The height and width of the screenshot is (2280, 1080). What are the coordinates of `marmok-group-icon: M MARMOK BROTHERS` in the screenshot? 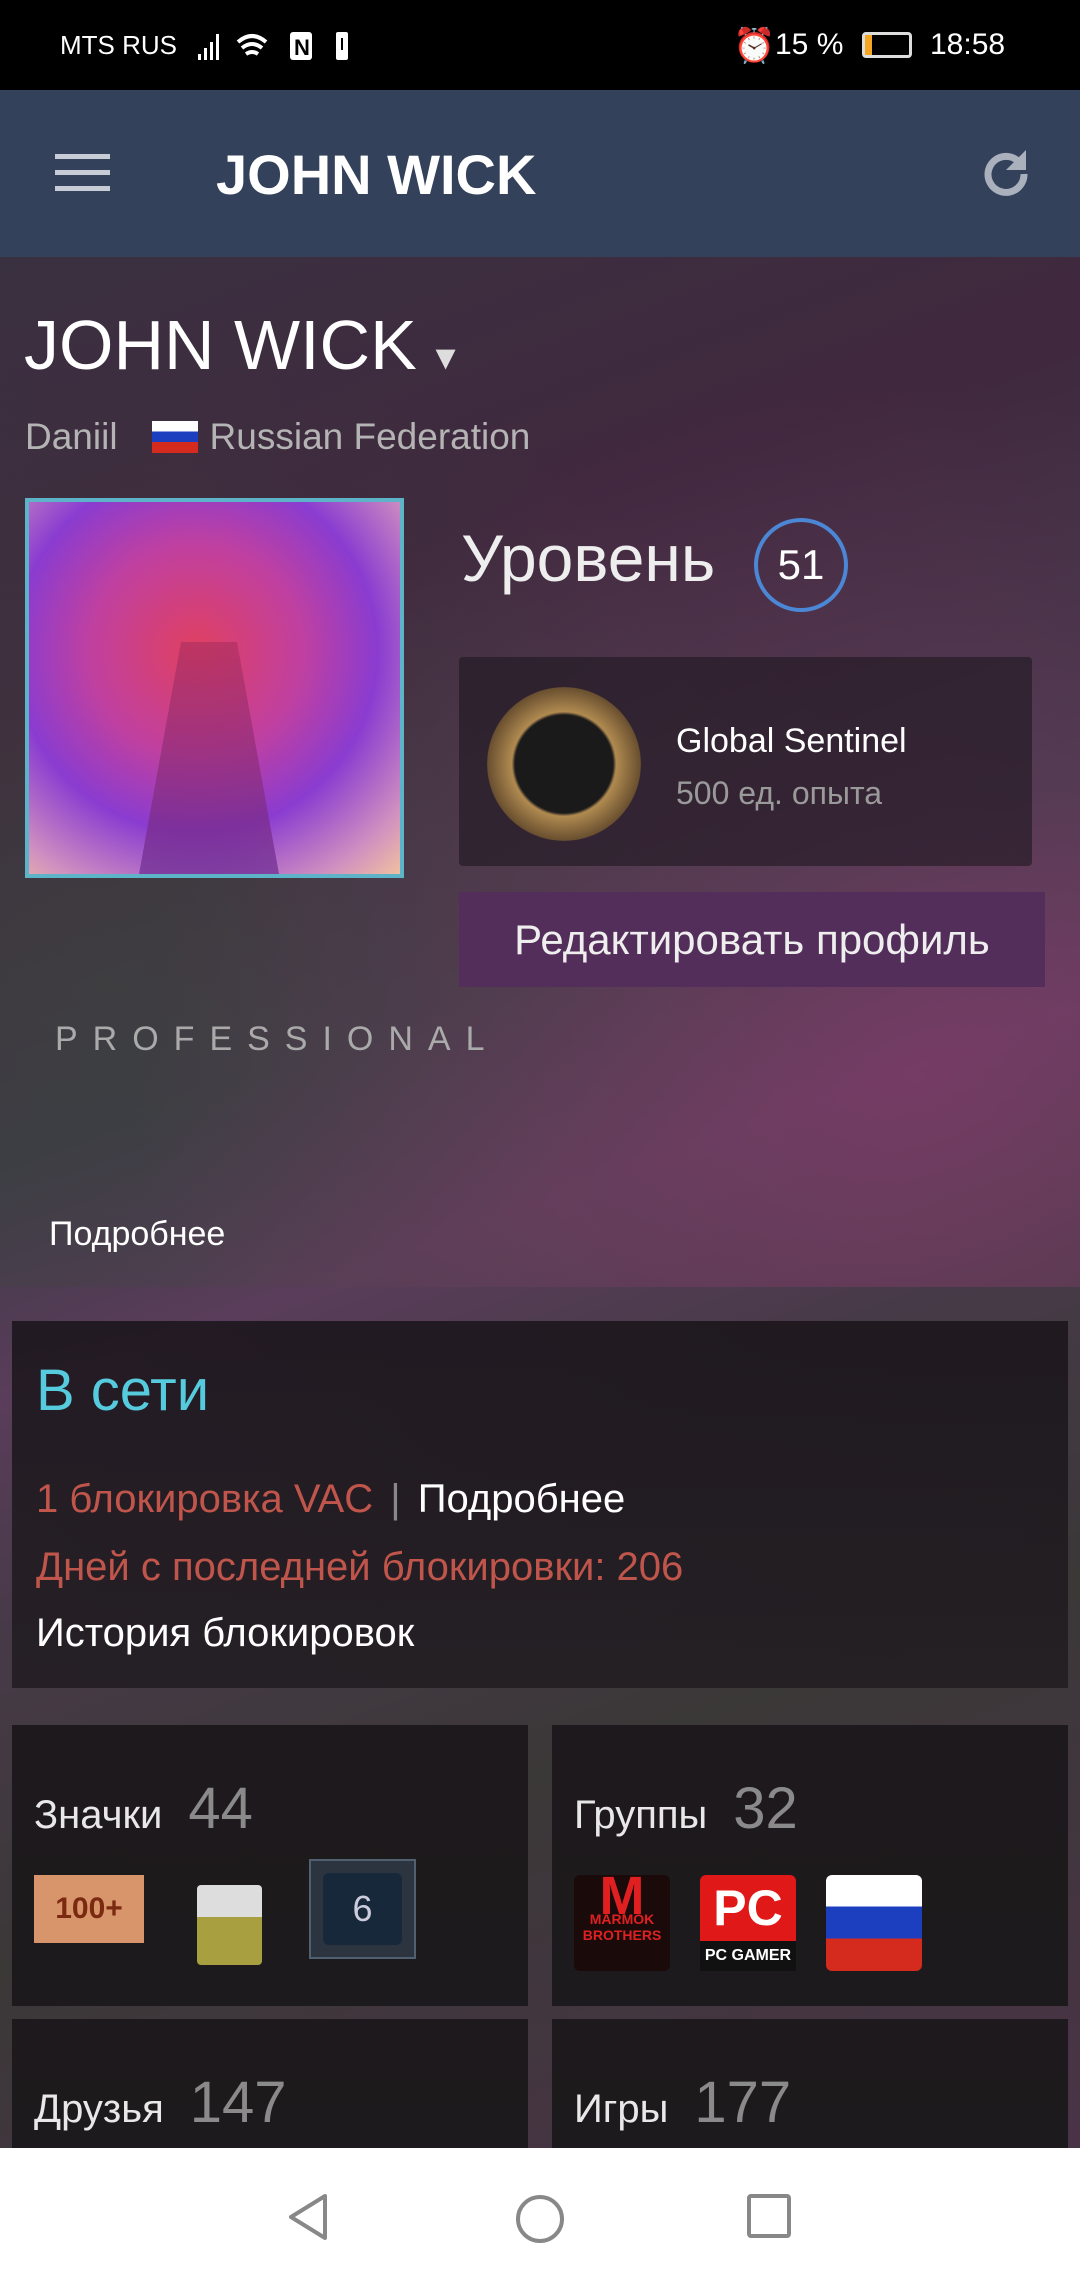 It's located at (622, 1920).